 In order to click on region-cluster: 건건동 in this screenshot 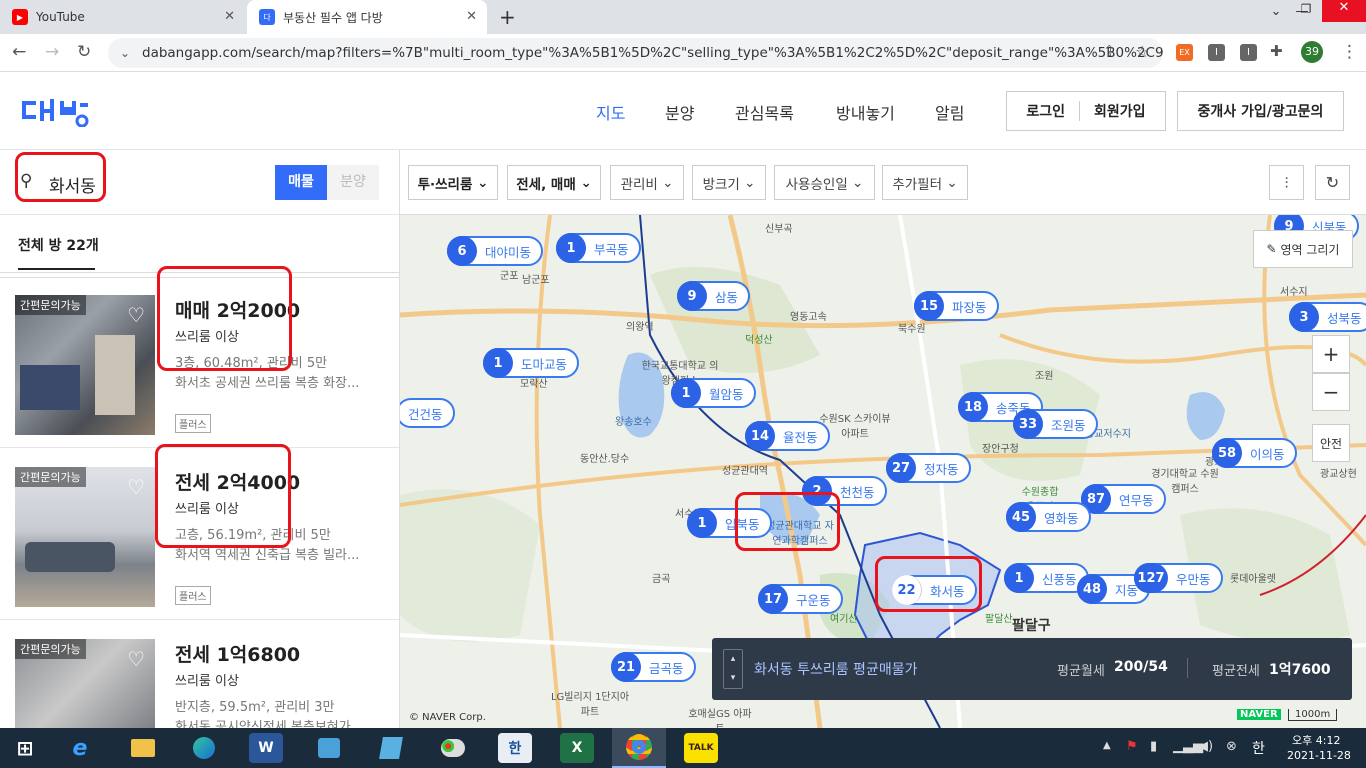, I will do `click(427, 413)`.